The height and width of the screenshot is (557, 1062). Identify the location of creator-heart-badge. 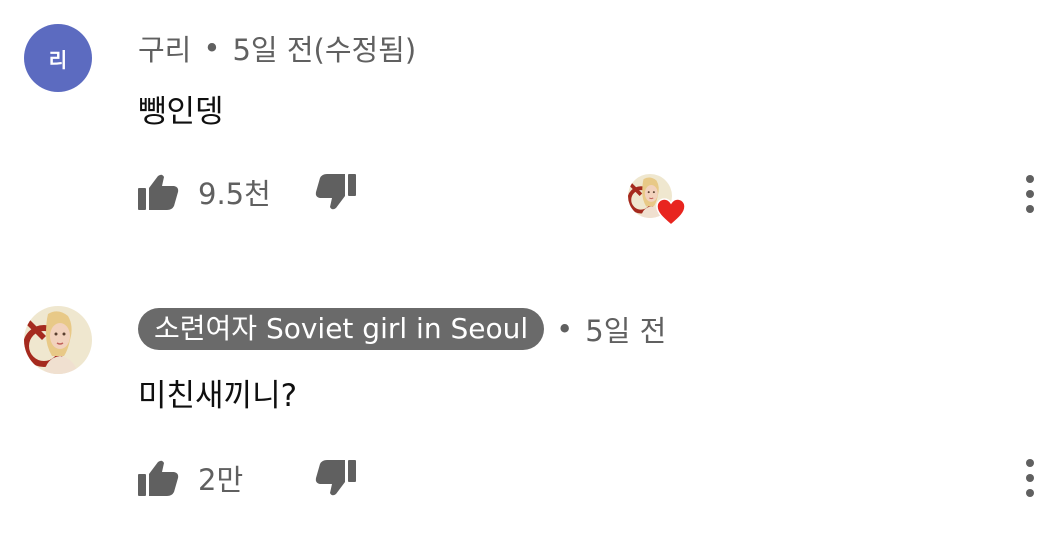
(659, 200).